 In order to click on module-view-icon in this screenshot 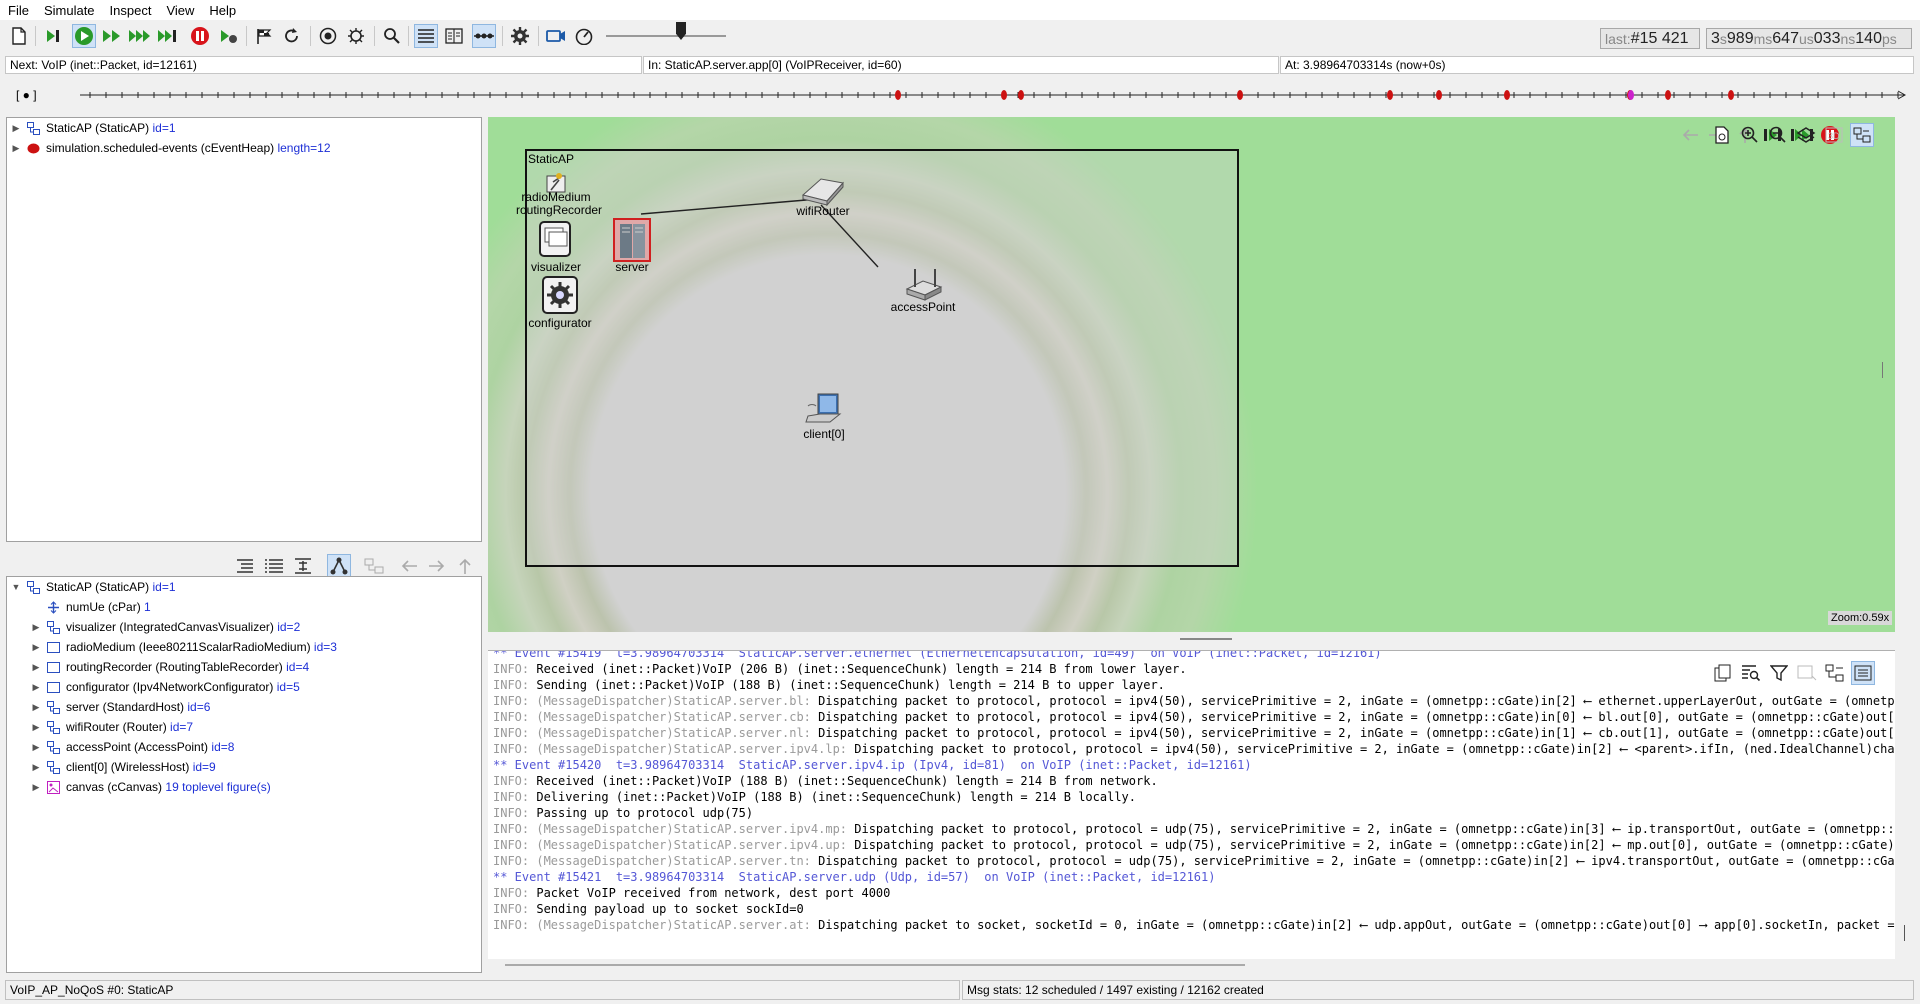, I will do `click(1862, 135)`.